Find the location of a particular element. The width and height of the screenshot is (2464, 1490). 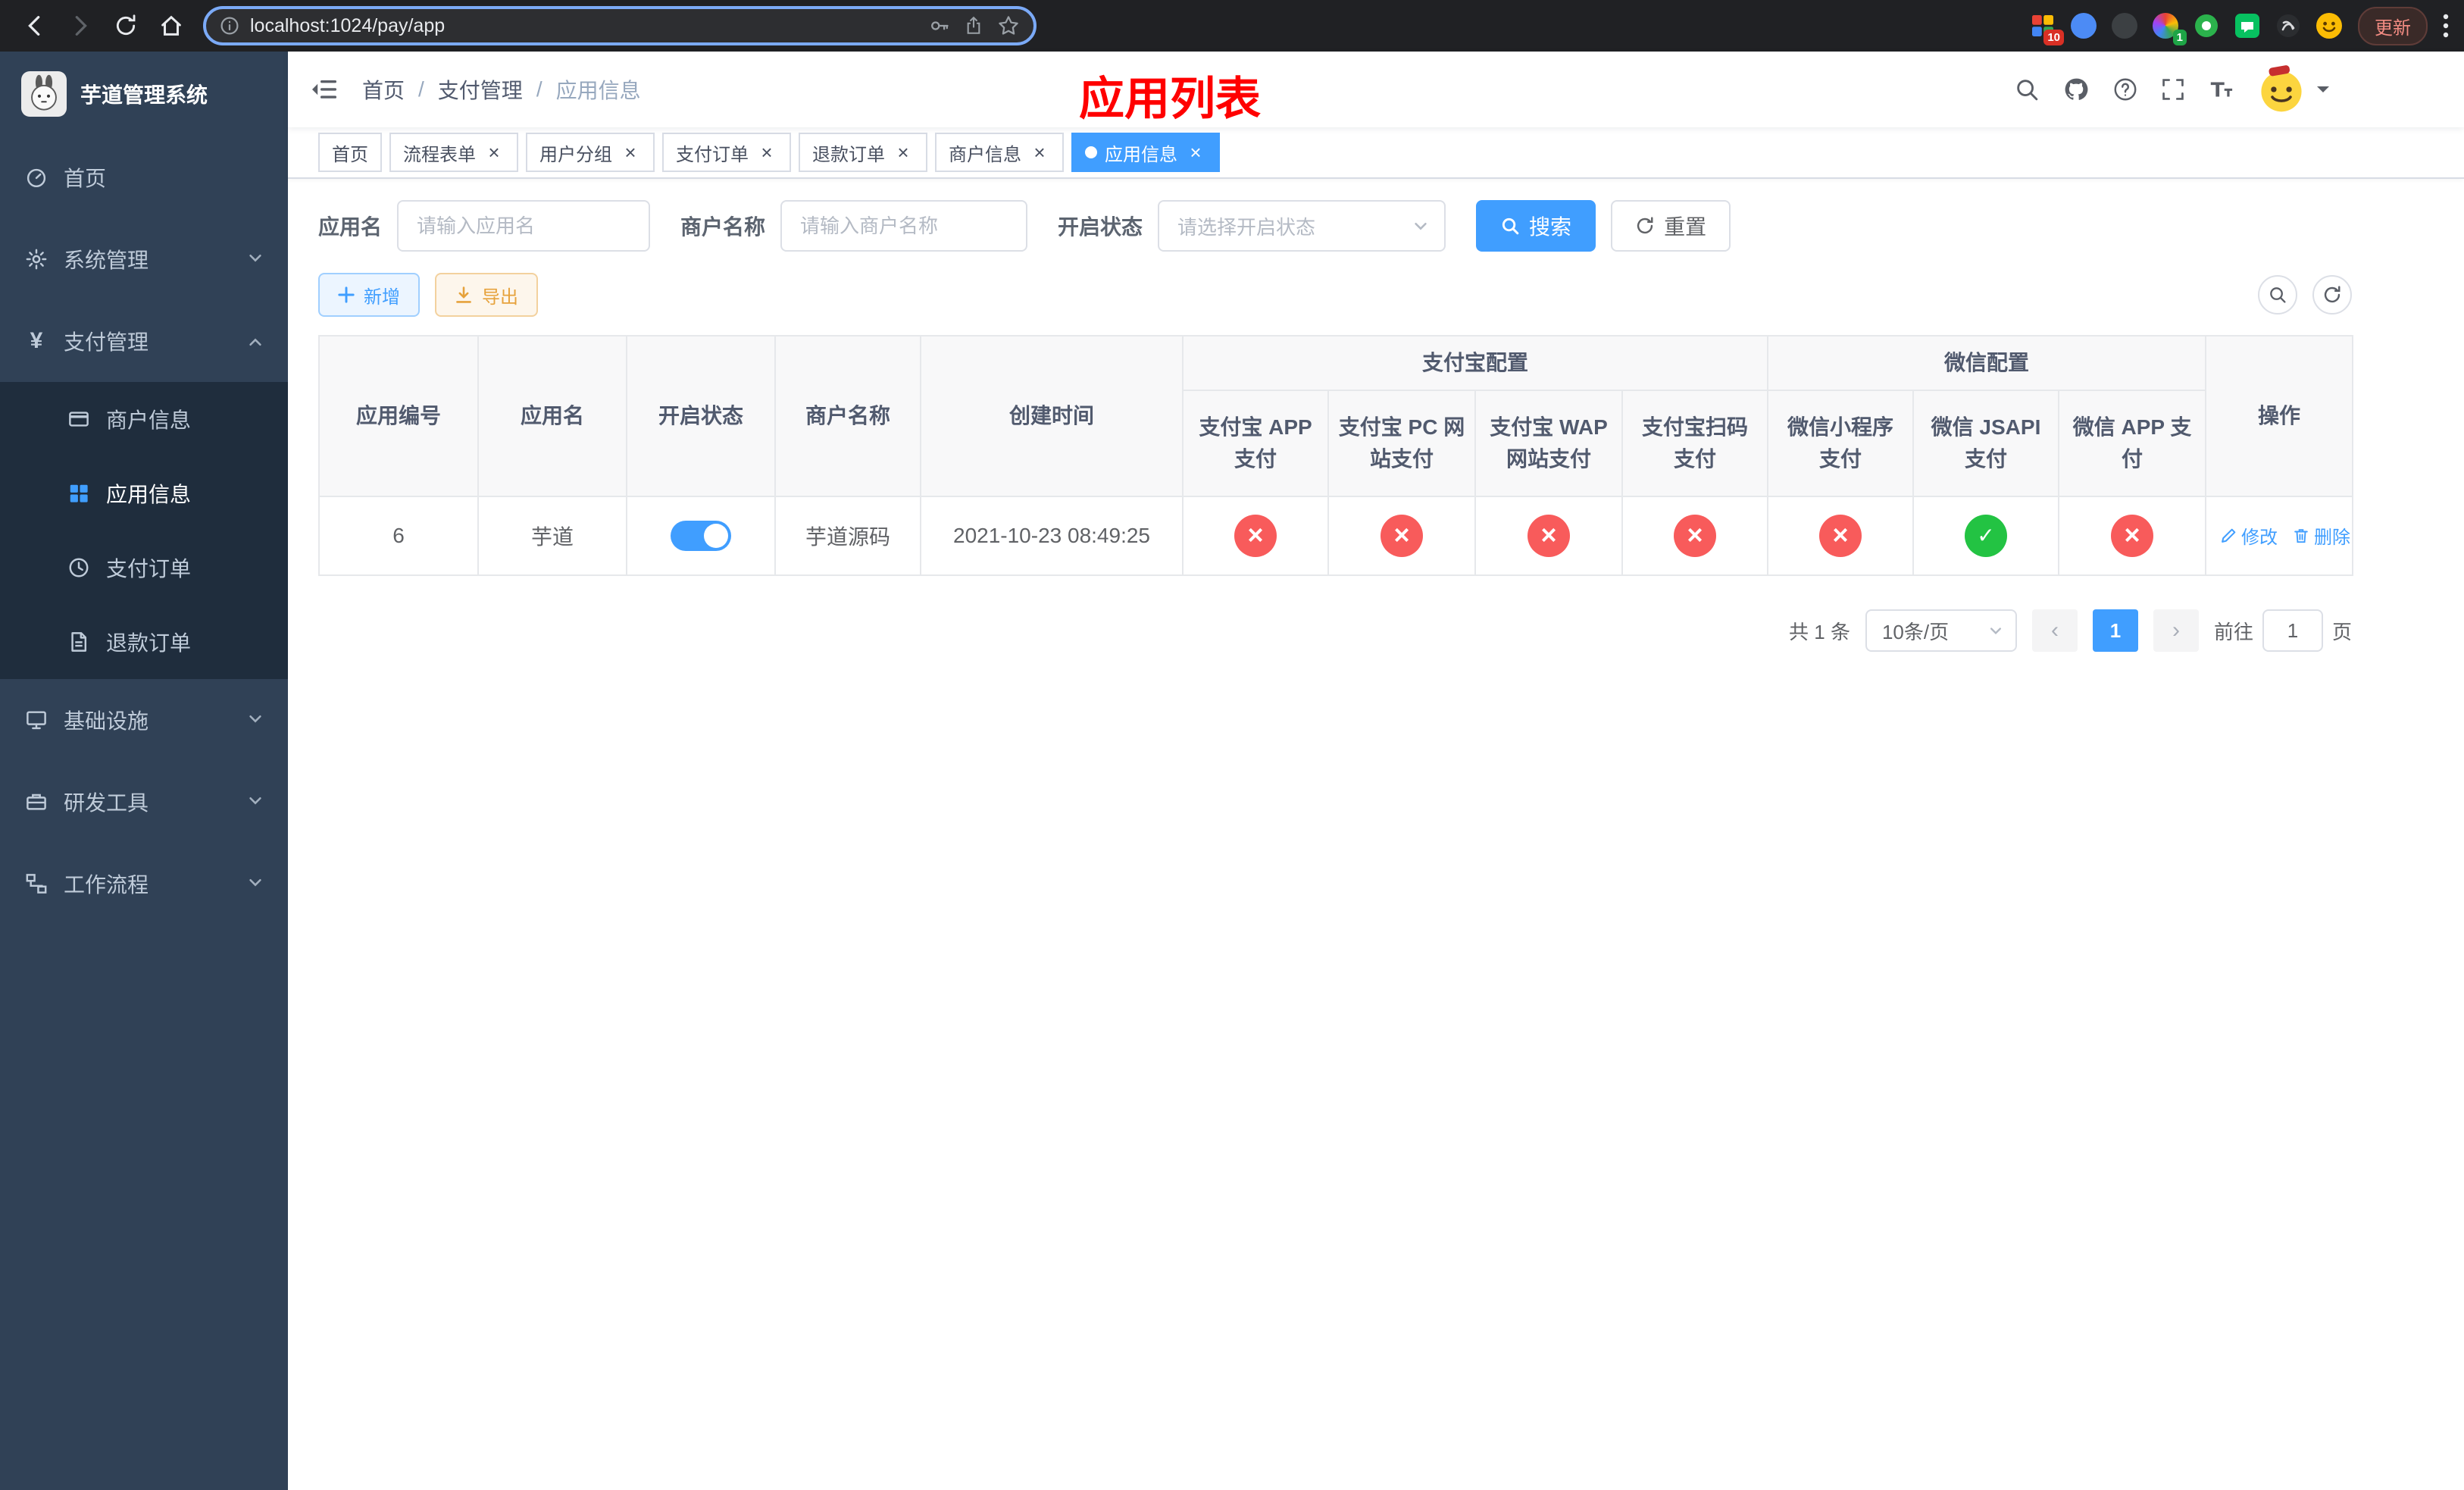

avatar-emoji-icon is located at coordinates (2281, 88).